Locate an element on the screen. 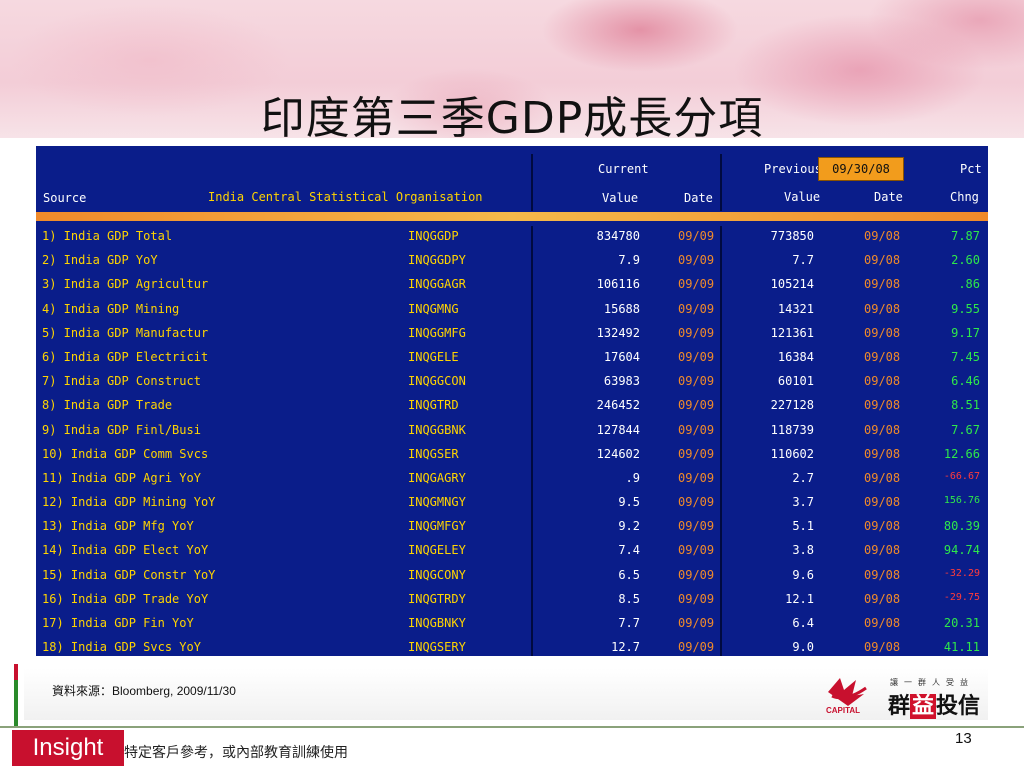 The height and width of the screenshot is (768, 1024). source-value: India Central Statistical Organisation is located at coordinates (345, 197).